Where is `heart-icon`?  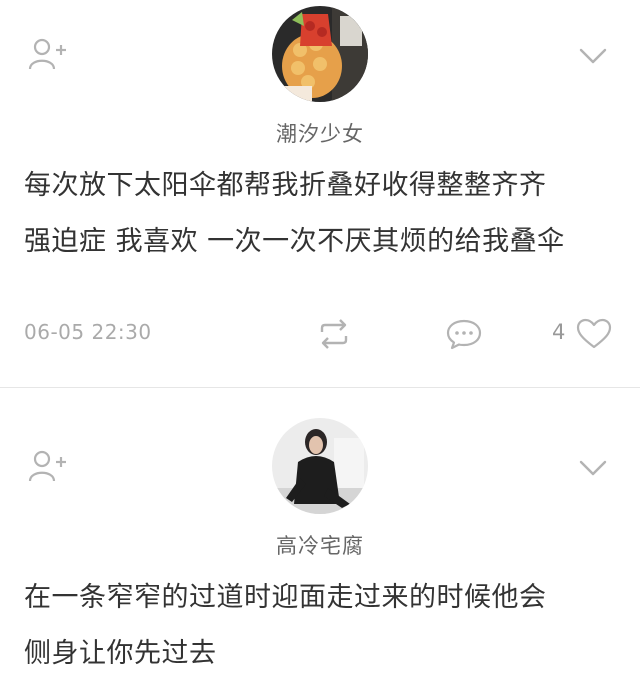 heart-icon is located at coordinates (594, 334).